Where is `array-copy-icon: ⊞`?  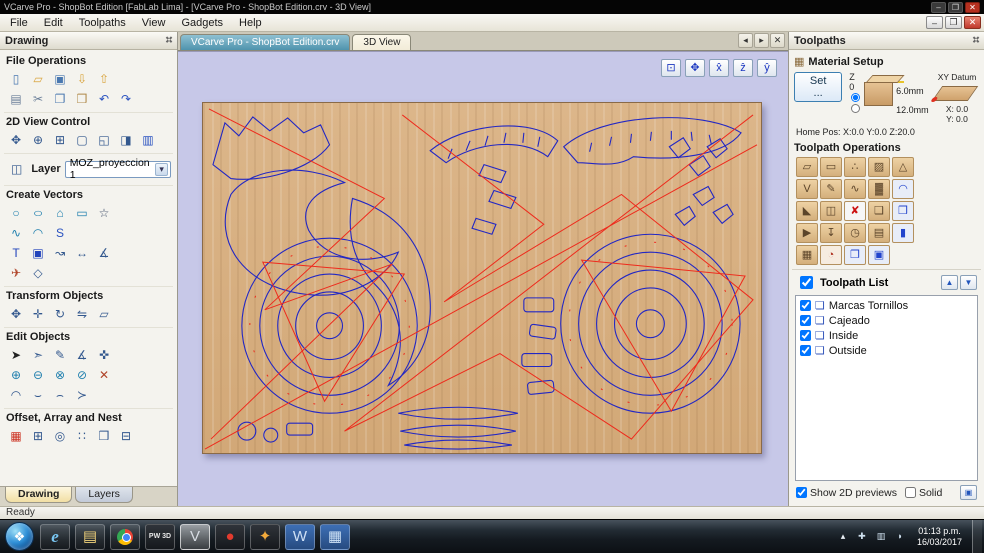 array-copy-icon: ⊞ is located at coordinates (38, 436).